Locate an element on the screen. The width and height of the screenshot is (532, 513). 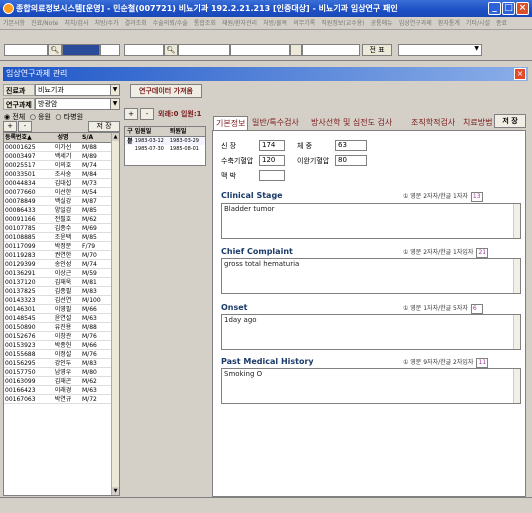
table-row: 00143323 김선연 M/100 is located at coordinates (61, 300).